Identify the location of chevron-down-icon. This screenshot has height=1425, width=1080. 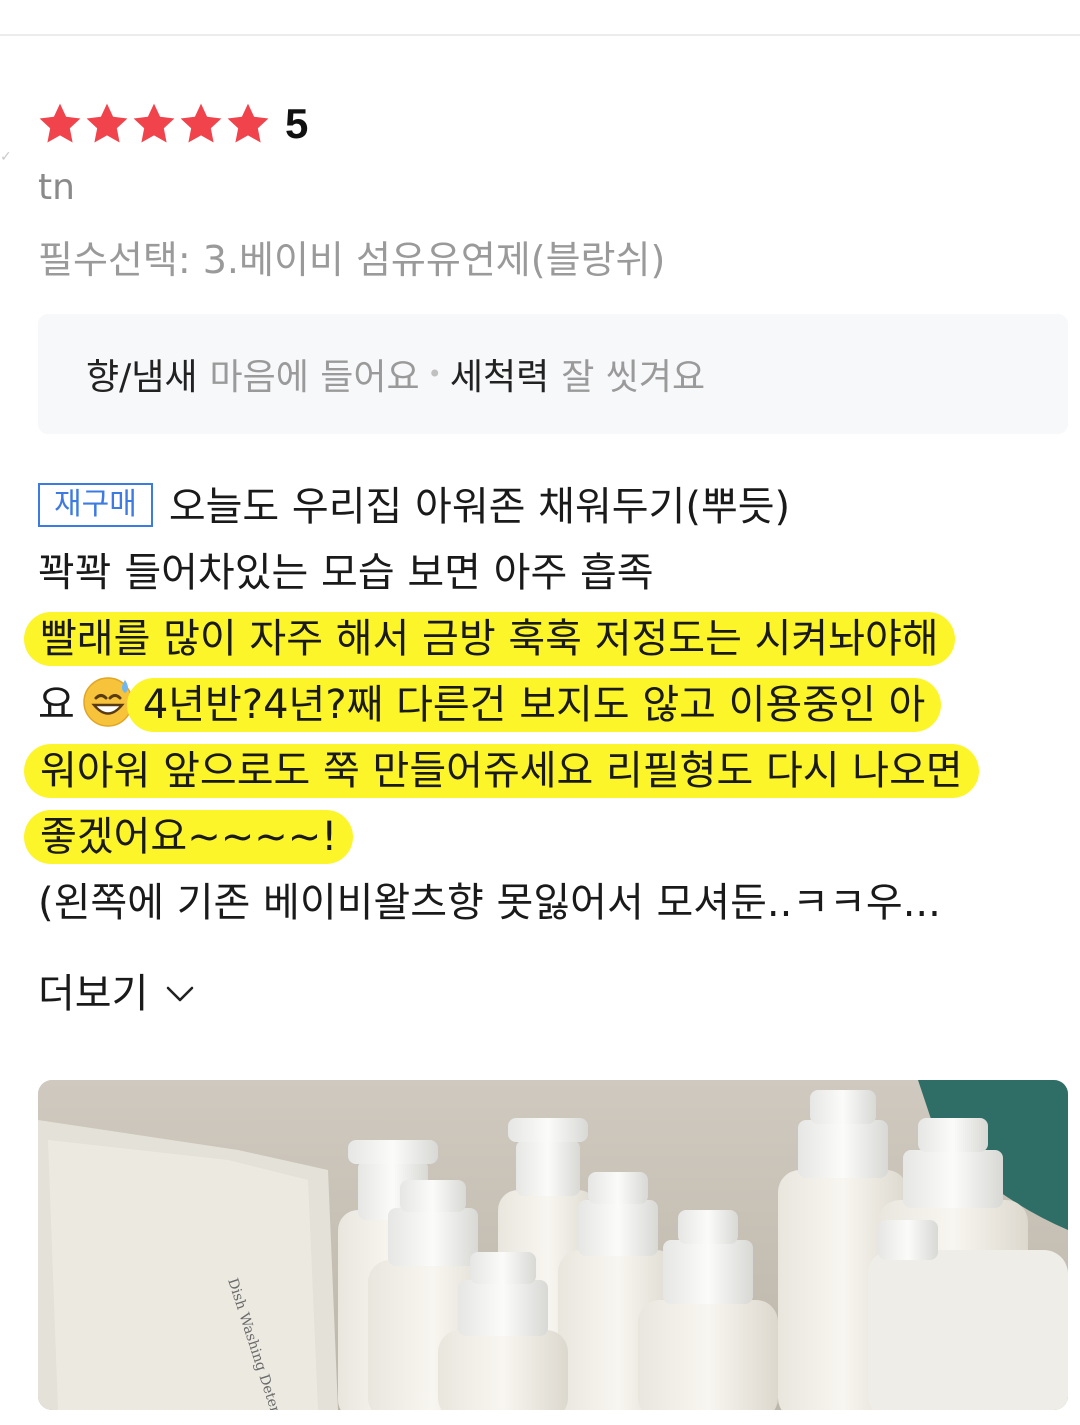
(180, 994).